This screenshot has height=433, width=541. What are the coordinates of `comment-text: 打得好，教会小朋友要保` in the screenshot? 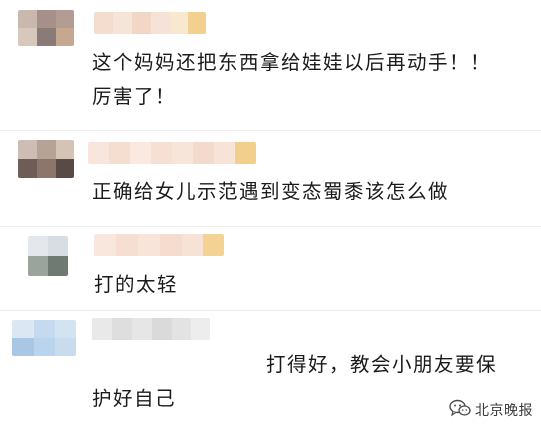 It's located at (382, 364).